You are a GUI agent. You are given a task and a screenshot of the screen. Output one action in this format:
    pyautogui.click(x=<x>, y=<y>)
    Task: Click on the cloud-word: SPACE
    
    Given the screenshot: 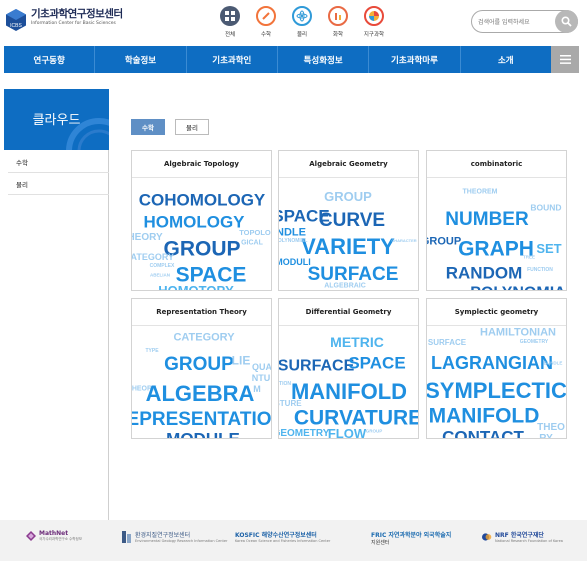 What is the action you would take?
    pyautogui.click(x=376, y=362)
    